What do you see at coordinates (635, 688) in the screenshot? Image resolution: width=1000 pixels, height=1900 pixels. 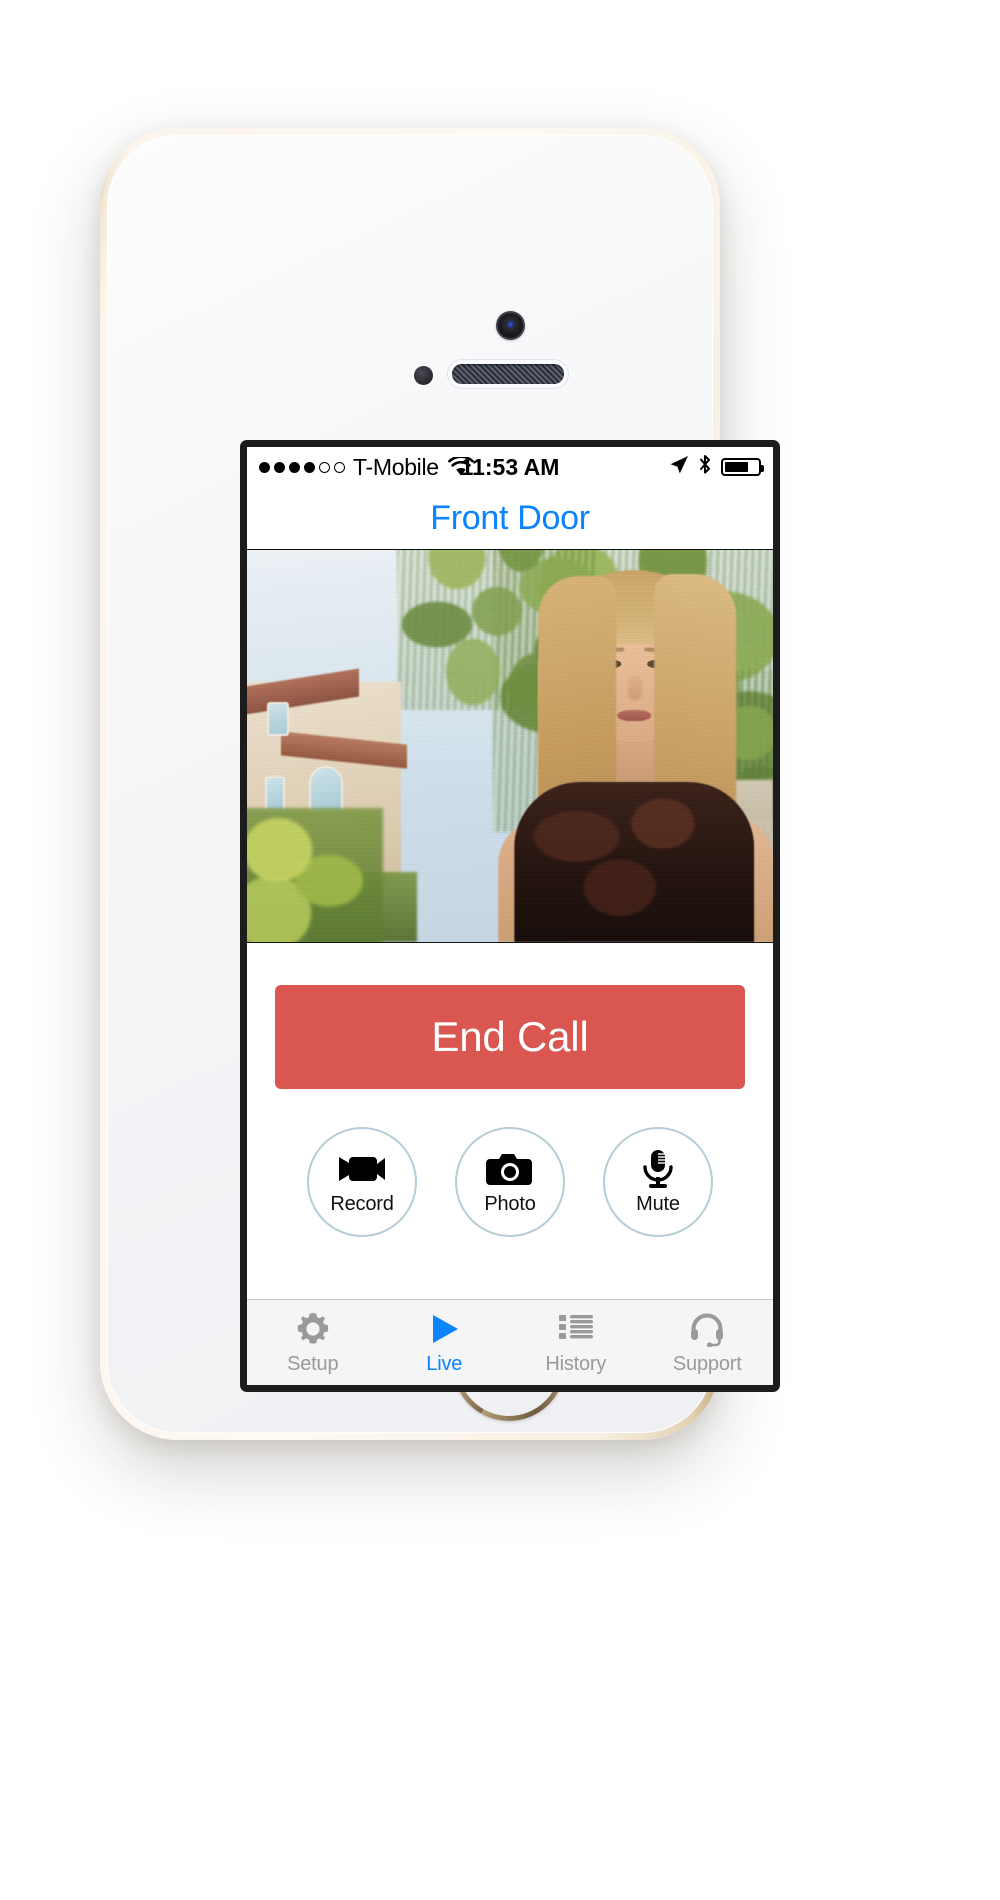 I see `nose` at bounding box center [635, 688].